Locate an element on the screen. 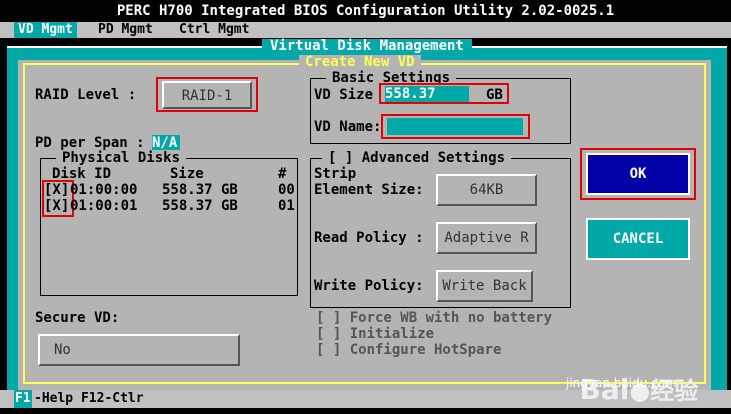 This screenshot has height=414, width=731. watermark-url: jingyan.baidu.com is located at coordinates (621, 383).